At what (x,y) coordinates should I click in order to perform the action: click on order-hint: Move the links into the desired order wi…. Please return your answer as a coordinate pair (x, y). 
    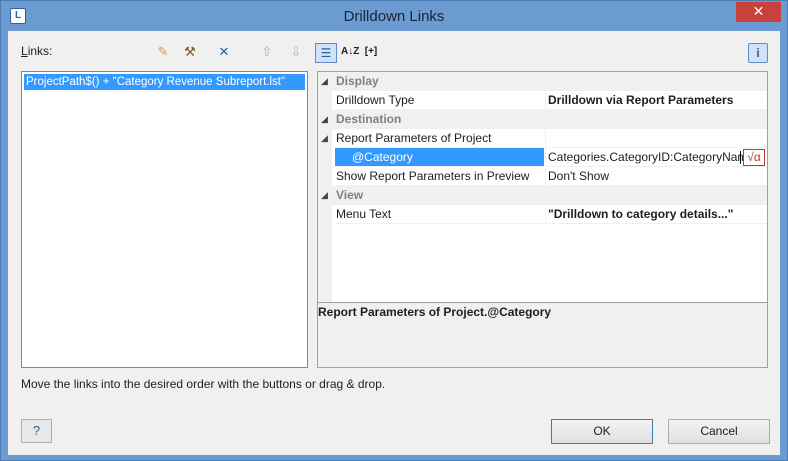
    Looking at the image, I should click on (203, 384).